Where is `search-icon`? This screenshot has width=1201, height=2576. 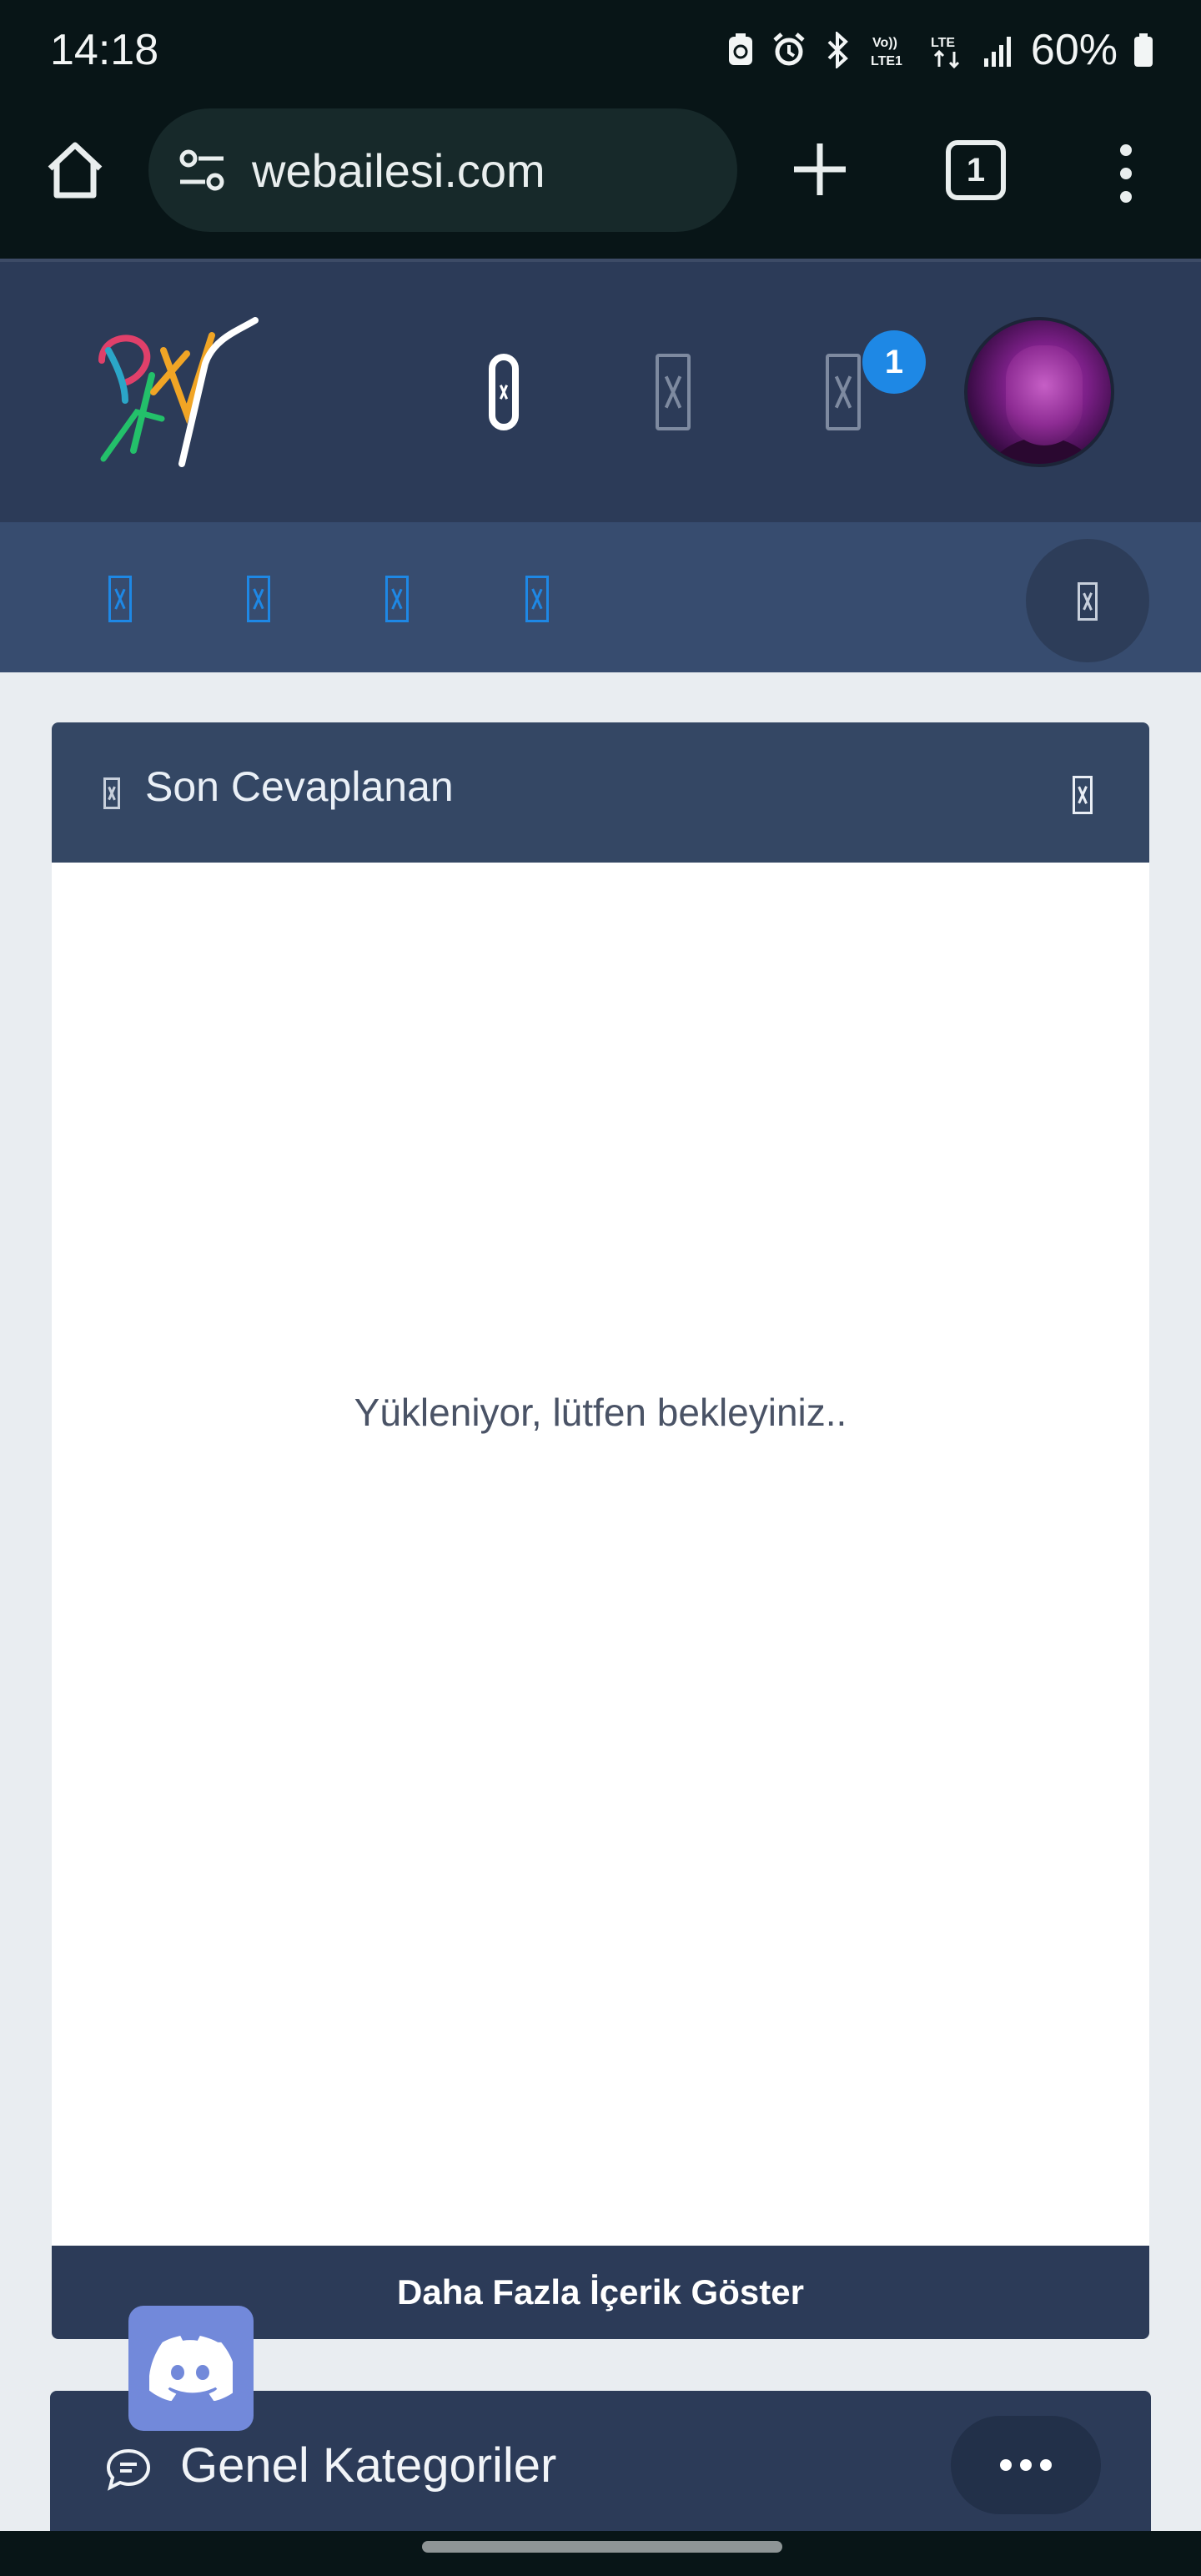
search-icon is located at coordinates (1088, 601).